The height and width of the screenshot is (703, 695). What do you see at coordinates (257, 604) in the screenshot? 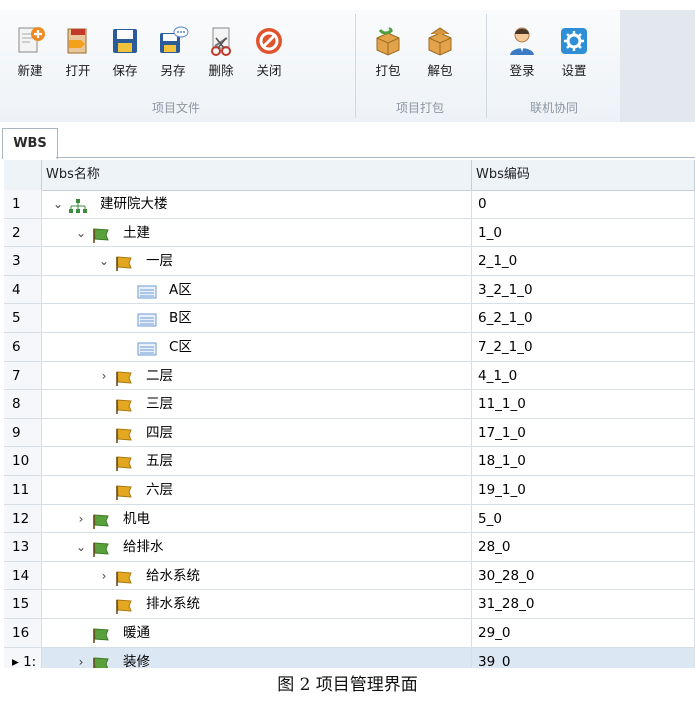
I see `wbs-name-cell: 排水系统` at bounding box center [257, 604].